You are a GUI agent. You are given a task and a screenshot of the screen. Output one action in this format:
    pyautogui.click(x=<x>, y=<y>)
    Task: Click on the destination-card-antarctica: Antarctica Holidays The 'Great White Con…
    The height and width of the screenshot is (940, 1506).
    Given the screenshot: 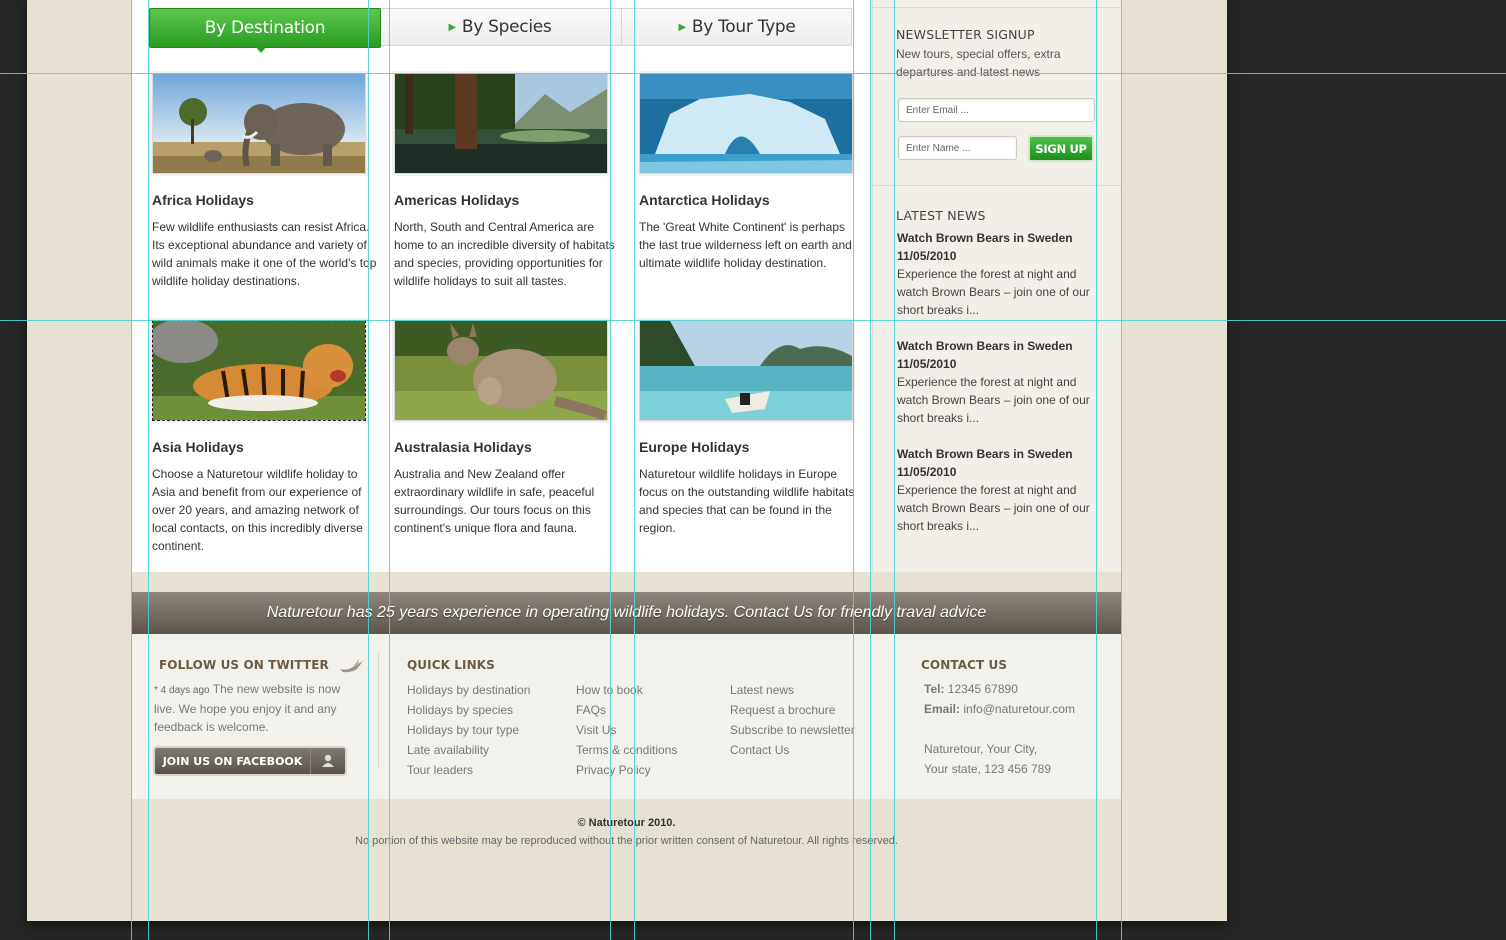 What is the action you would take?
    pyautogui.click(x=751, y=172)
    